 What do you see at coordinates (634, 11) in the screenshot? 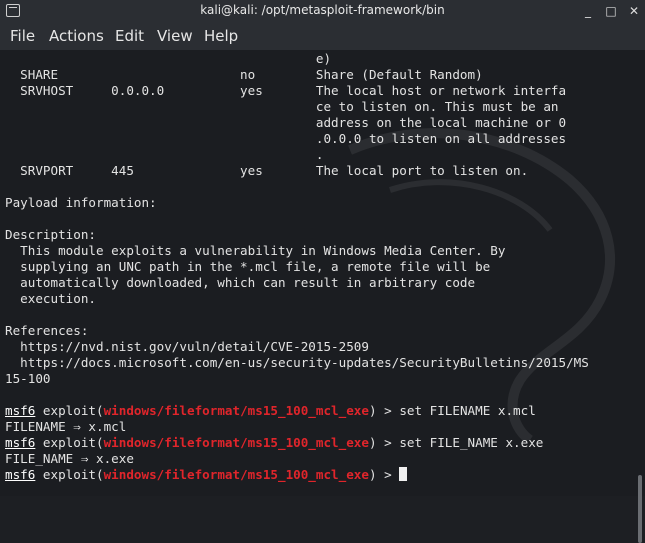
I see `close-button: ✕` at bounding box center [634, 11].